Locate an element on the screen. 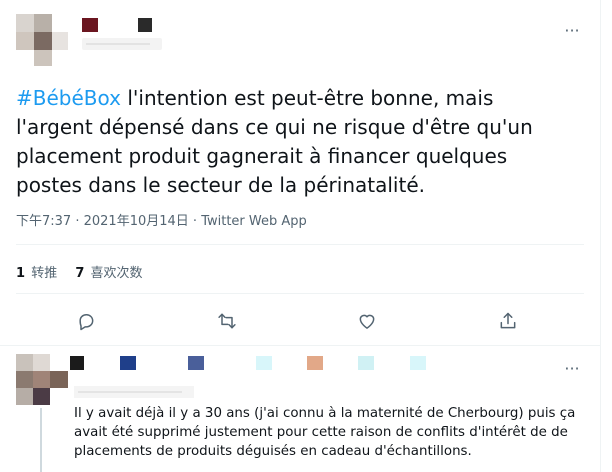 This screenshot has width=612, height=472. tweet-time: 下午7:37 is located at coordinates (43, 221).